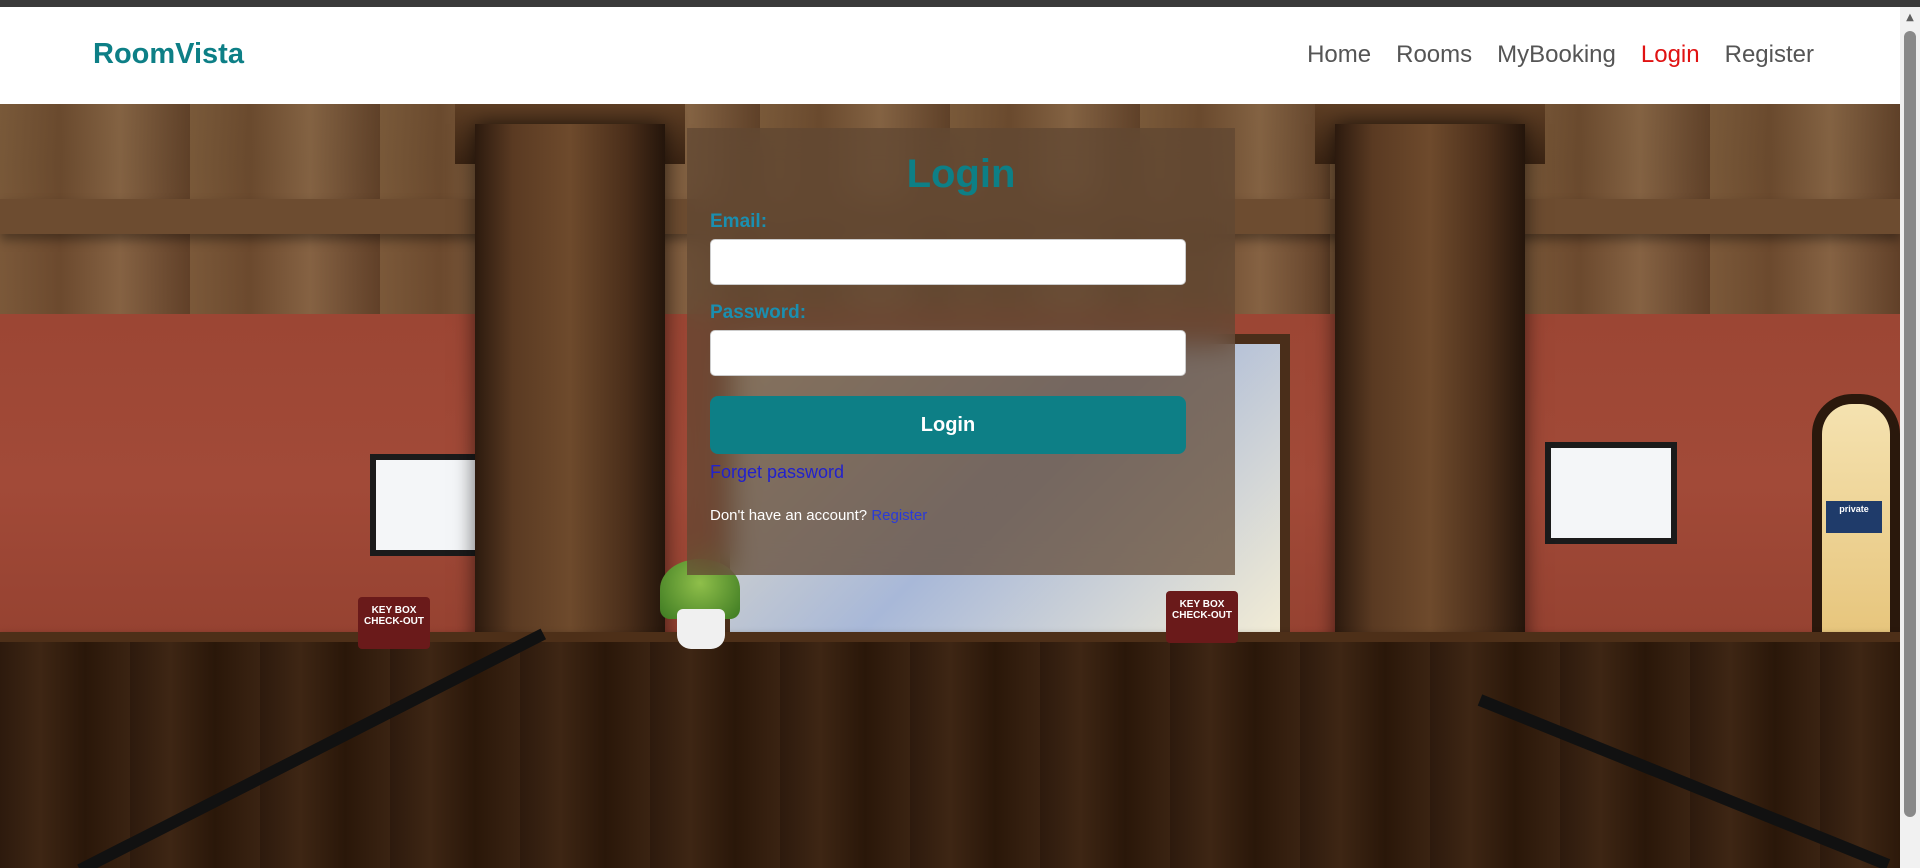 This screenshot has width=1920, height=868. Describe the element at coordinates (948, 262) in the screenshot. I see `email-input` at that location.